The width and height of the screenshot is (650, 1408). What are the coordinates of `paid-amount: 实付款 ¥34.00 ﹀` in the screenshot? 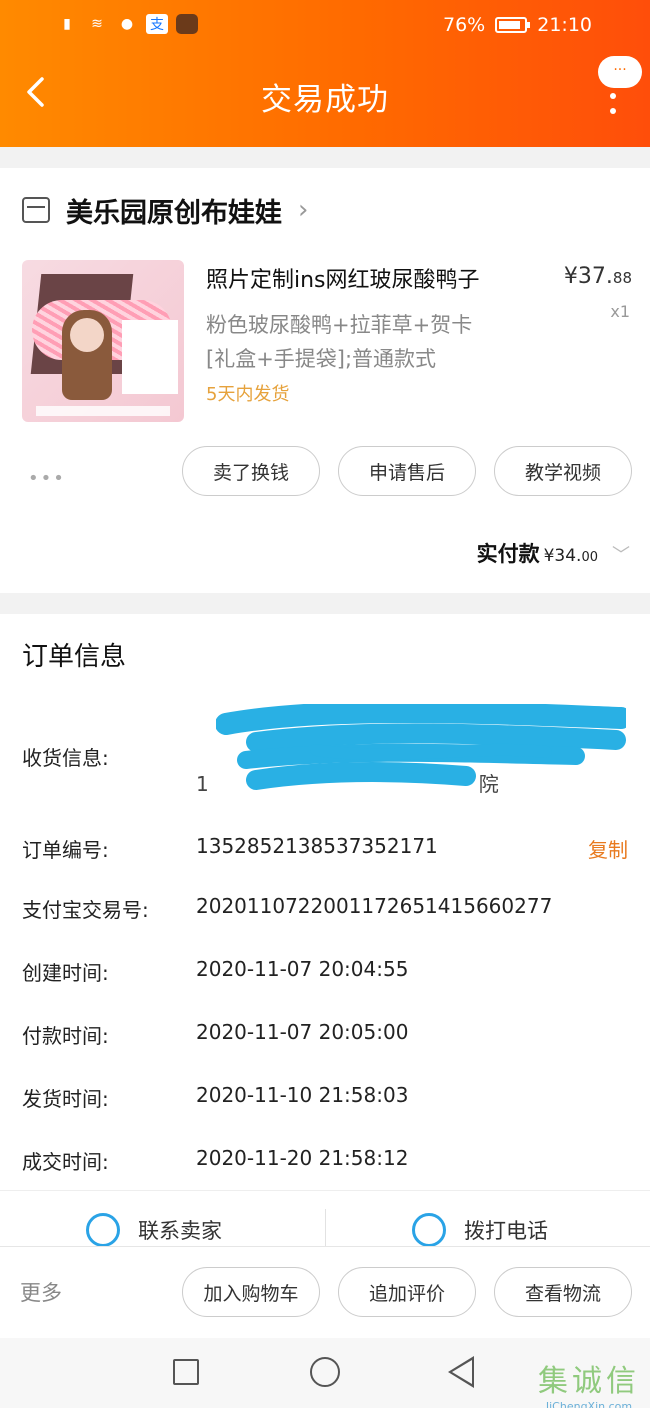 It's located at (553, 553).